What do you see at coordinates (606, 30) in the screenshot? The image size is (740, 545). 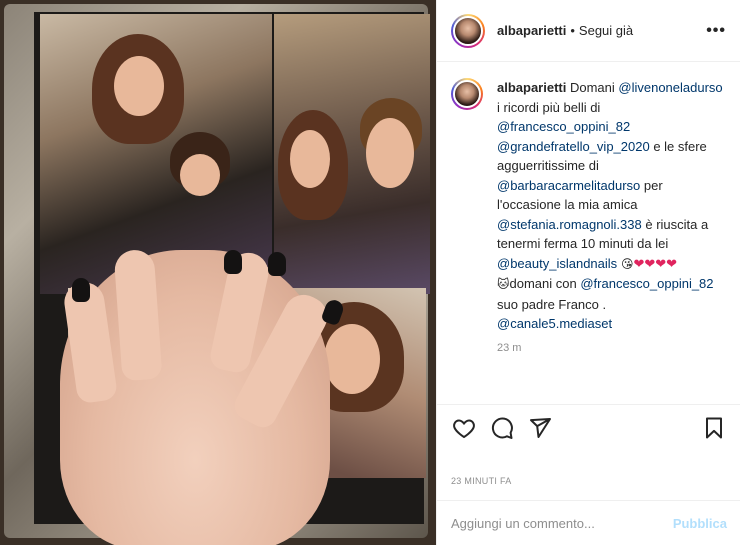 I see `following-button: Segui già` at bounding box center [606, 30].